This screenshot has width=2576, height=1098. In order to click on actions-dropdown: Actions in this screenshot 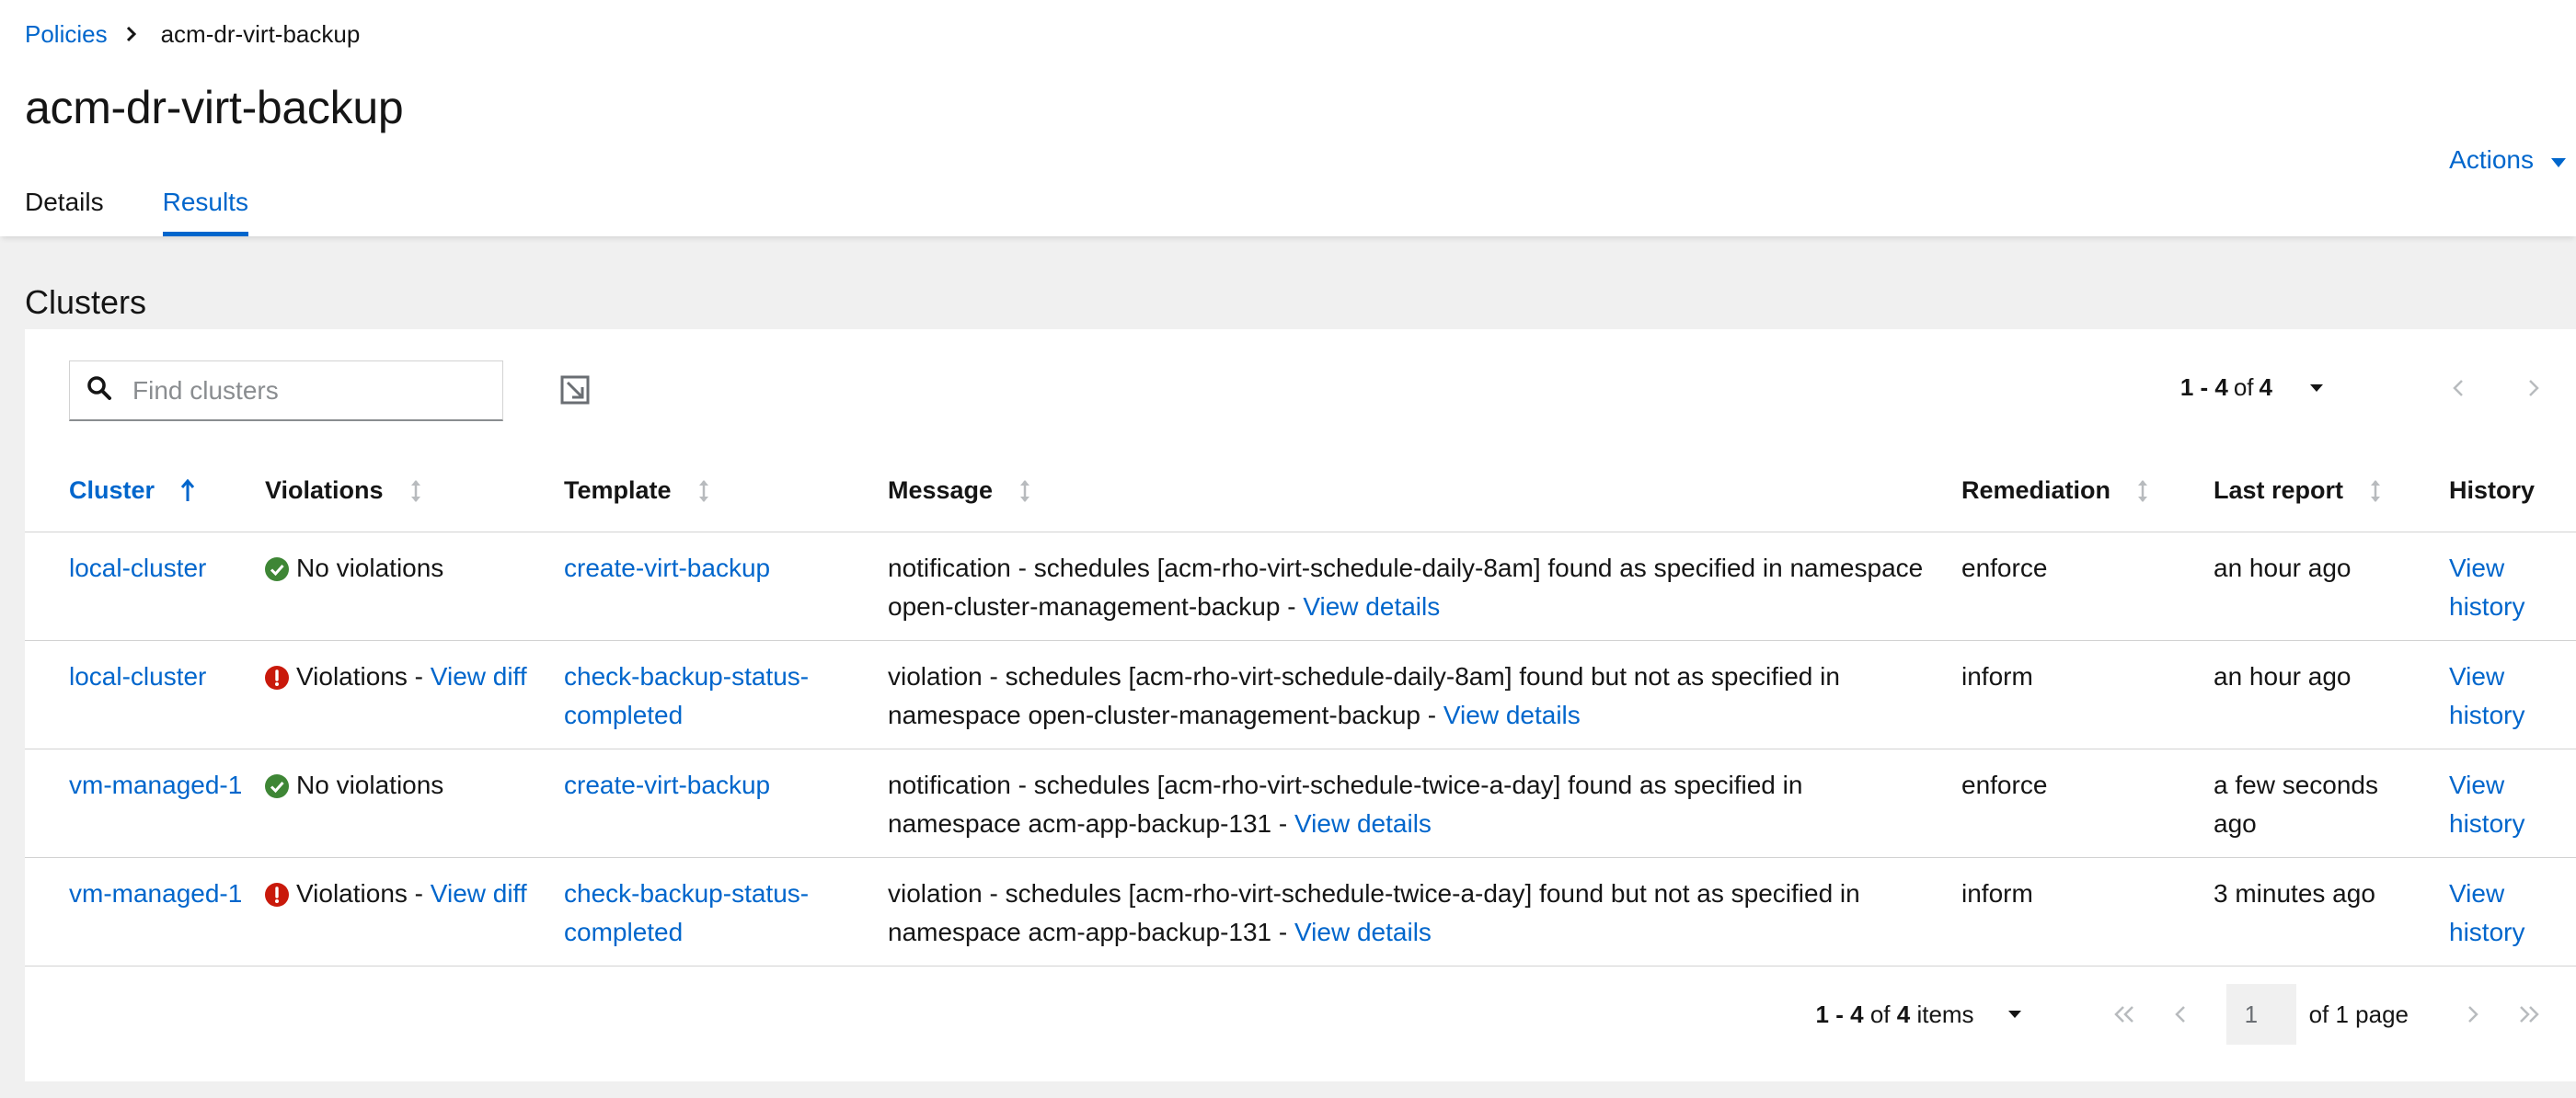, I will do `click(2508, 160)`.